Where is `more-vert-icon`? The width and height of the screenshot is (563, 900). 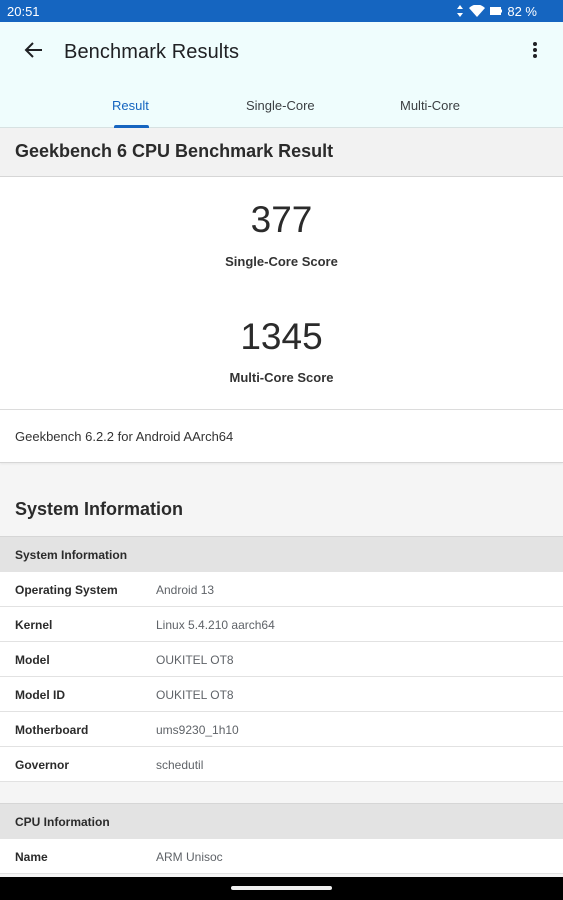 more-vert-icon is located at coordinates (535, 52).